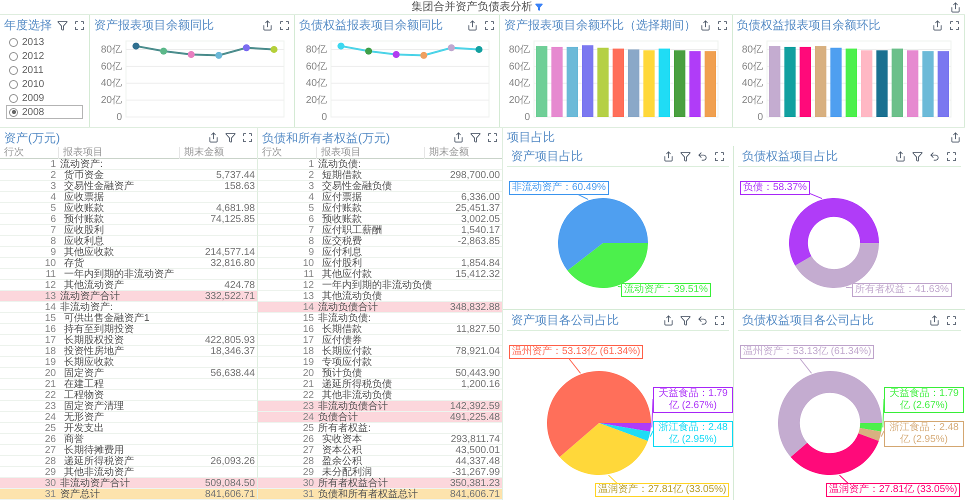  What do you see at coordinates (308, 263) in the screenshot?
I see `row-number: 10` at bounding box center [308, 263].